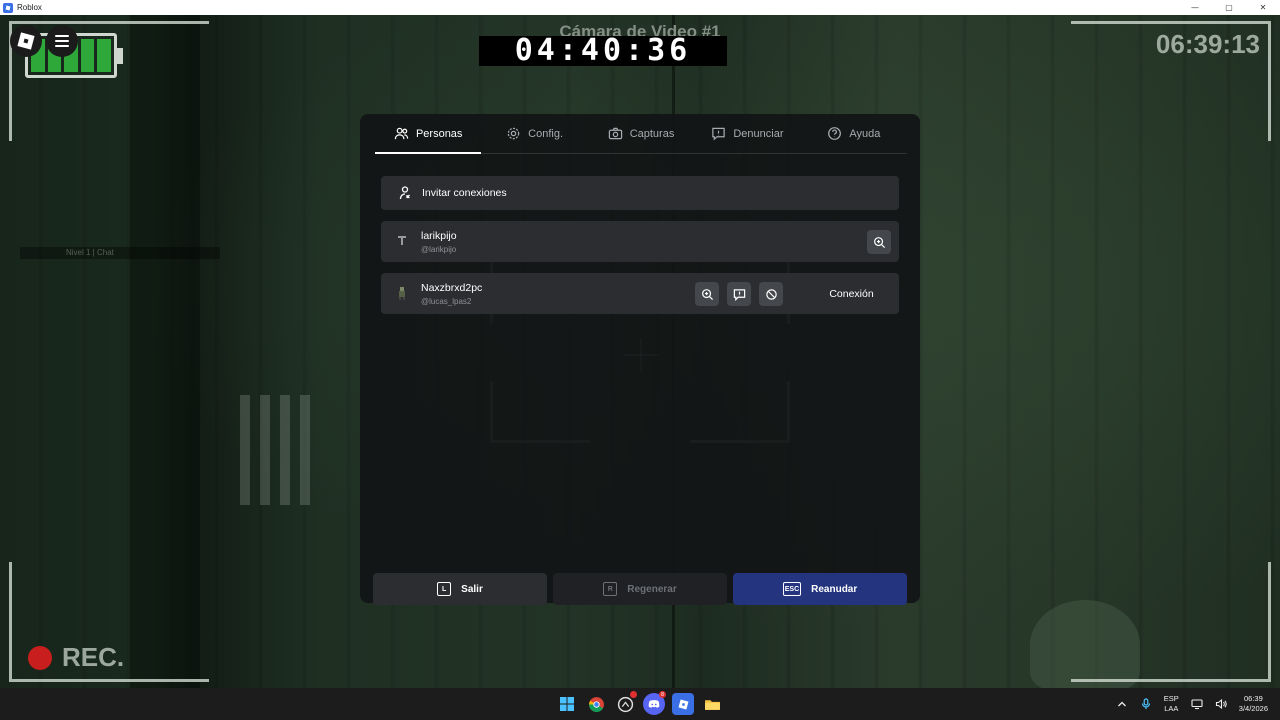  What do you see at coordinates (640, 241) in the screenshot?
I see `player-row: larikpijo @larikpijo` at bounding box center [640, 241].